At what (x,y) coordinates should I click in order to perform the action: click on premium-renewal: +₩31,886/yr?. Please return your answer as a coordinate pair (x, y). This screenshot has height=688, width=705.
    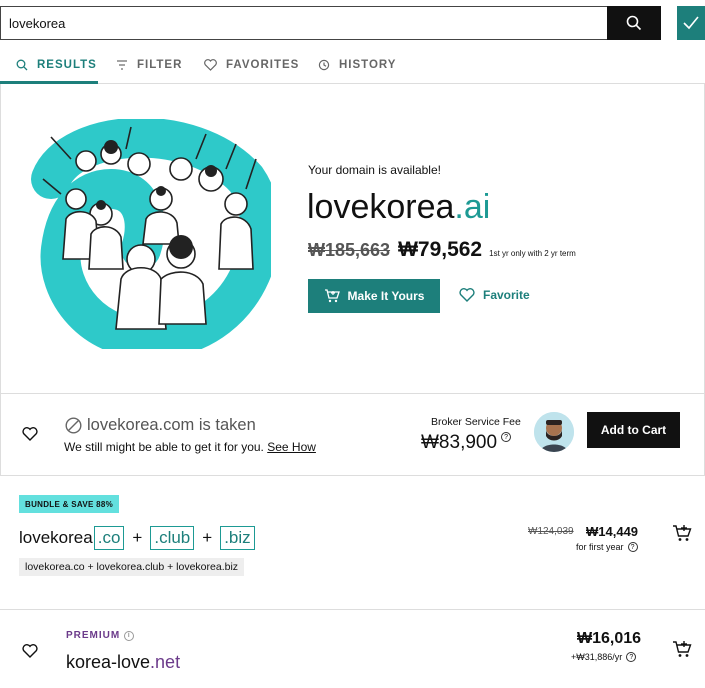
    Looking at the image, I should click on (604, 657).